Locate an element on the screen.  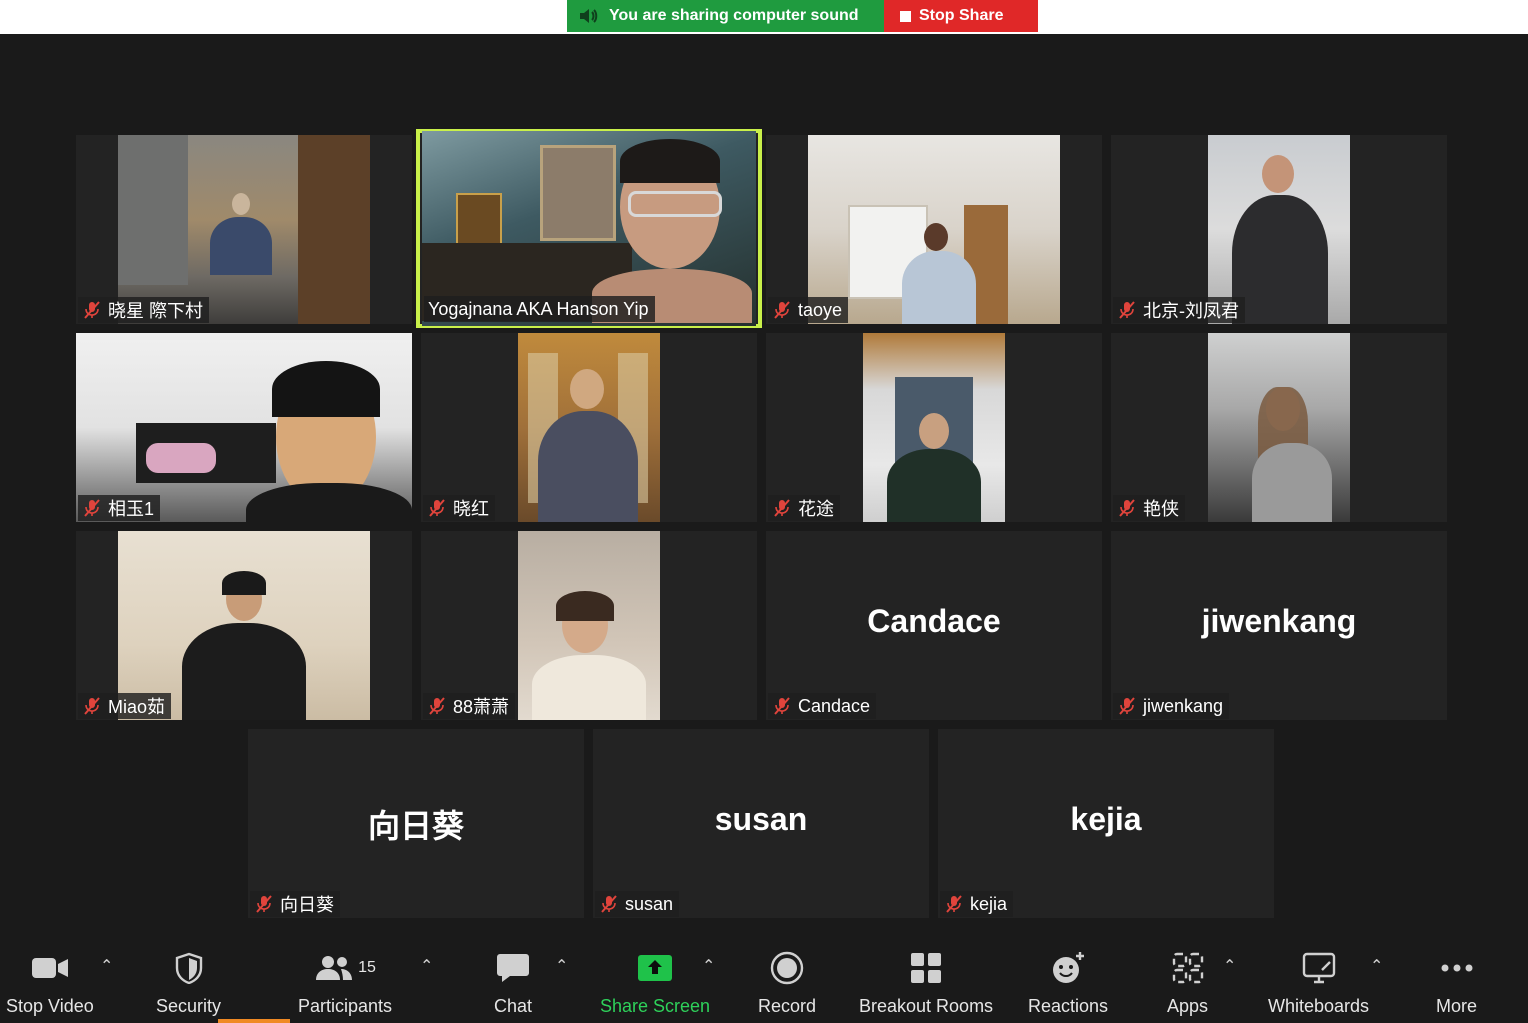
participant-name-tag: 相玉1 is located at coordinates (119, 508).